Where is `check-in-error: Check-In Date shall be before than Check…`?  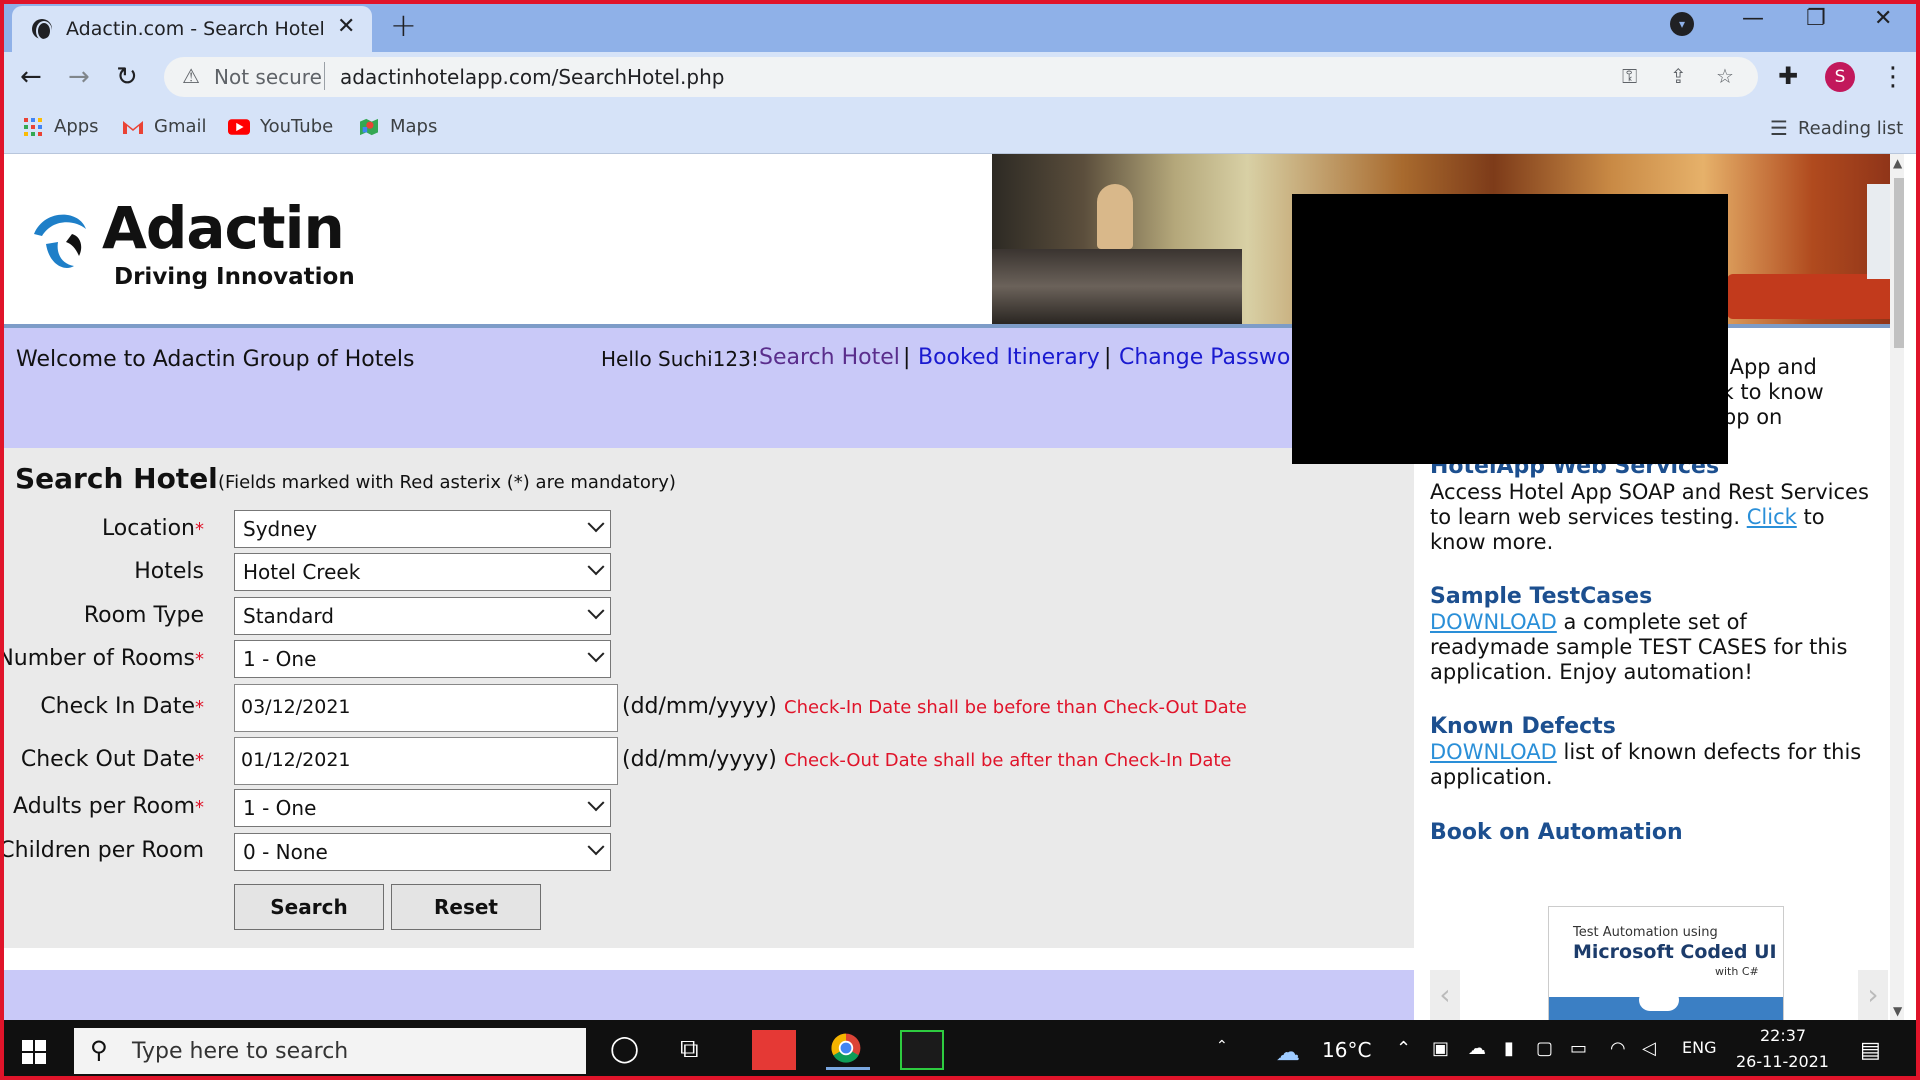 check-in-error: Check-In Date shall be before than Check… is located at coordinates (1015, 707).